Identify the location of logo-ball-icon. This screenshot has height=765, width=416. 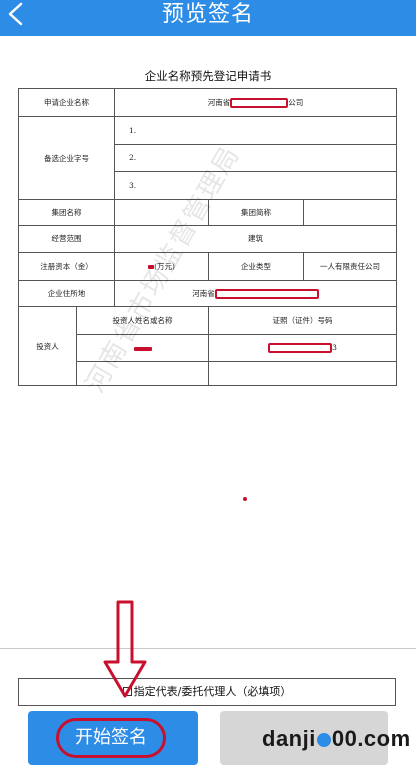
(323, 740).